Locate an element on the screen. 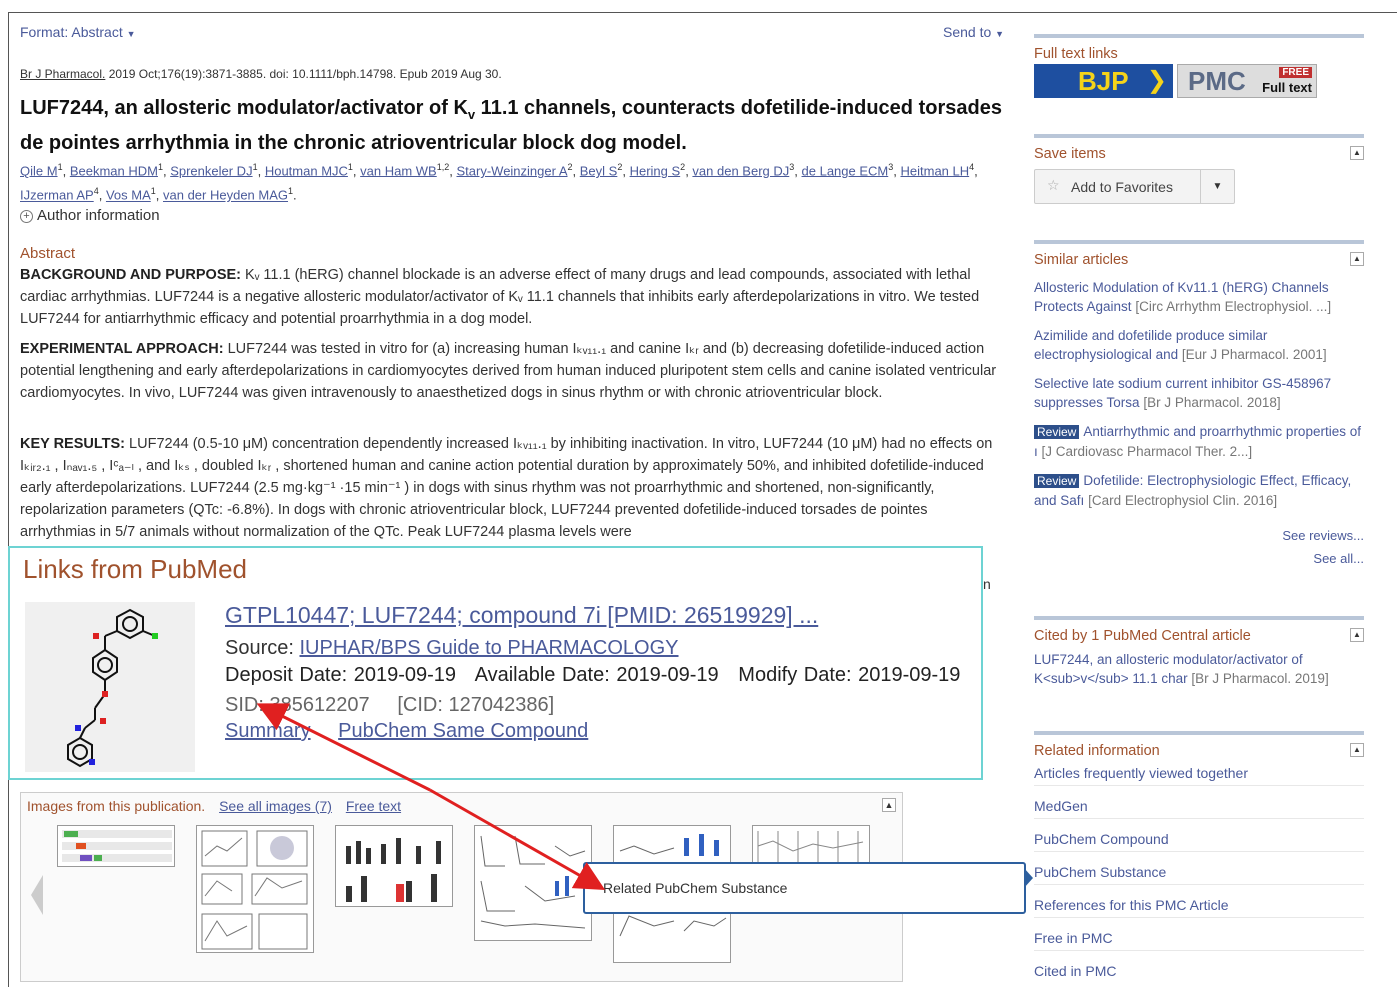  add-to-favorites-label: Add to Favorites is located at coordinates (1122, 187).